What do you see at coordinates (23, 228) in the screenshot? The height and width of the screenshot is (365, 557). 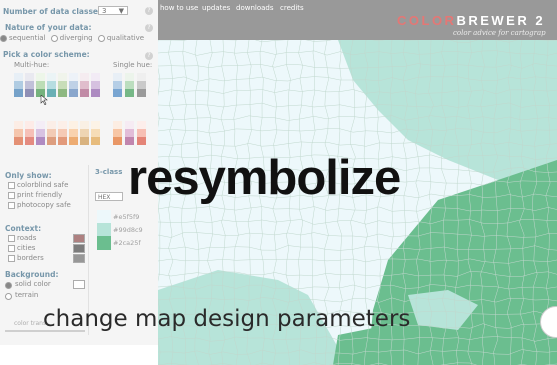 I see `context-label: Context:` at bounding box center [23, 228].